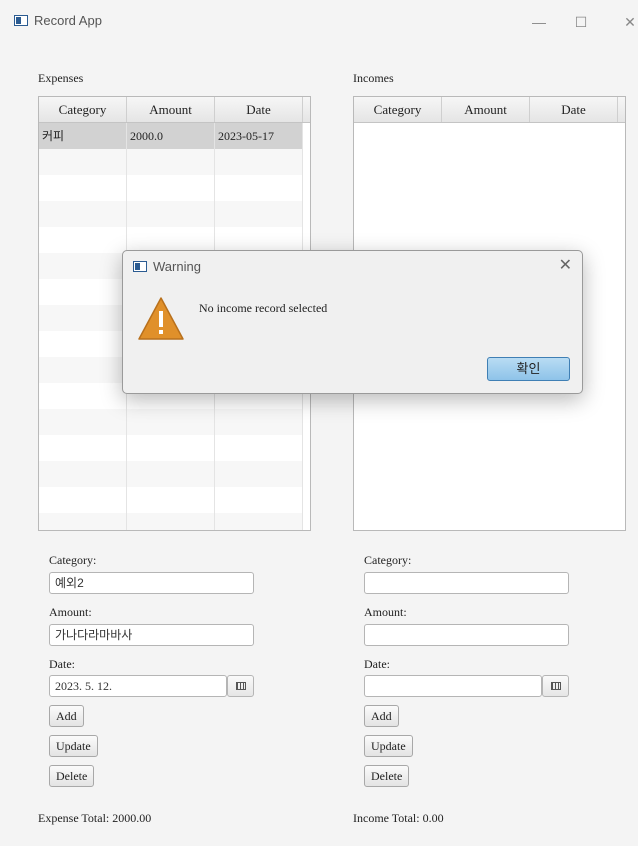  I want to click on incomes-table-header: Category Amount Date, so click(489, 110).